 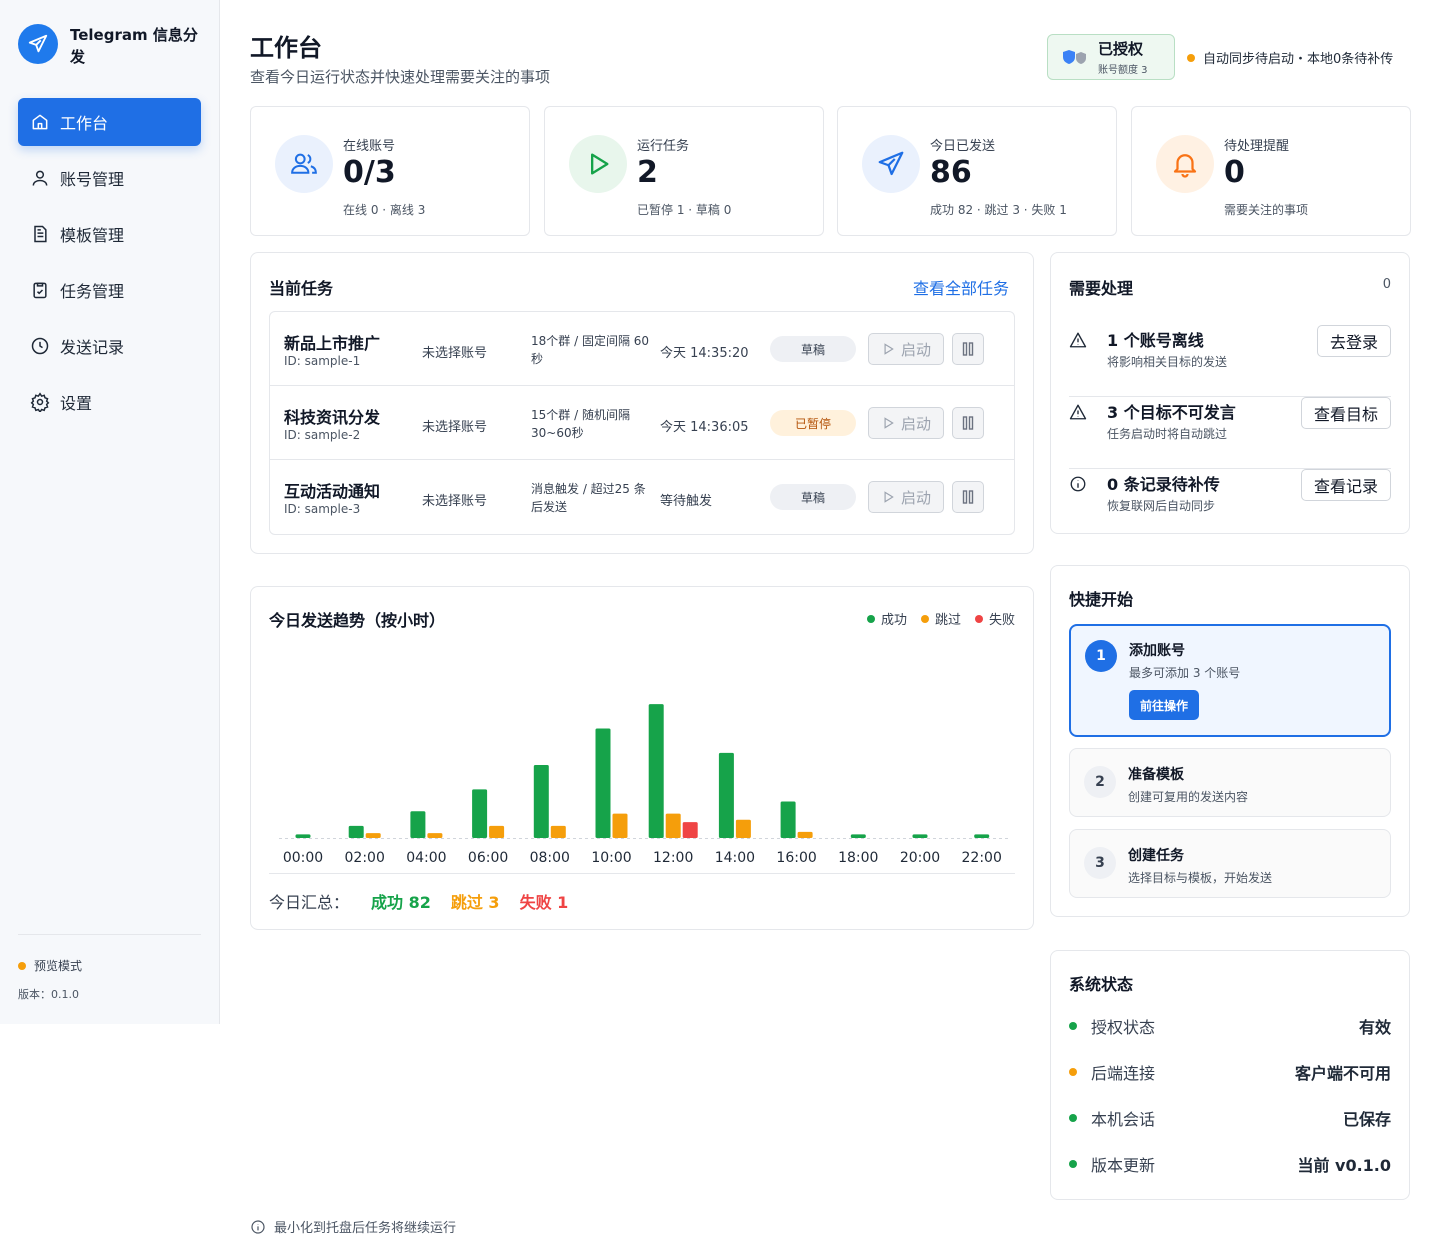 I want to click on document-icon, so click(x=40, y=234).